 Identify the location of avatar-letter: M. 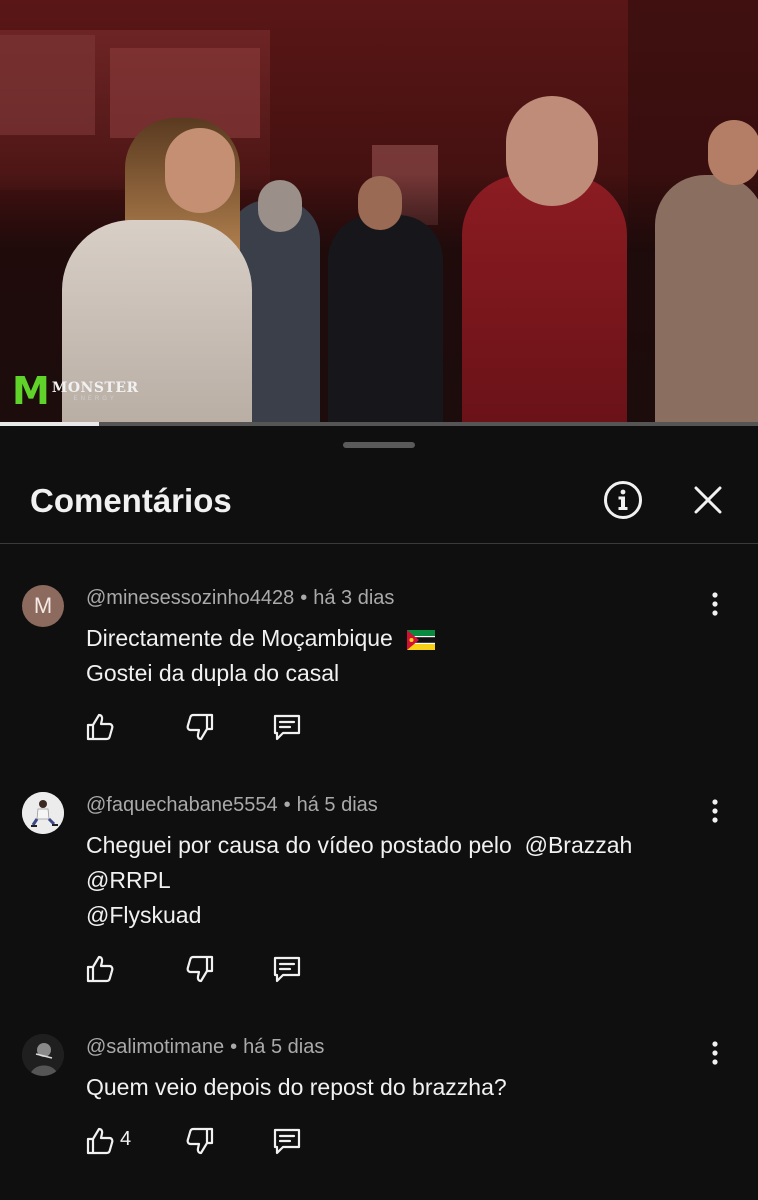
(43, 605).